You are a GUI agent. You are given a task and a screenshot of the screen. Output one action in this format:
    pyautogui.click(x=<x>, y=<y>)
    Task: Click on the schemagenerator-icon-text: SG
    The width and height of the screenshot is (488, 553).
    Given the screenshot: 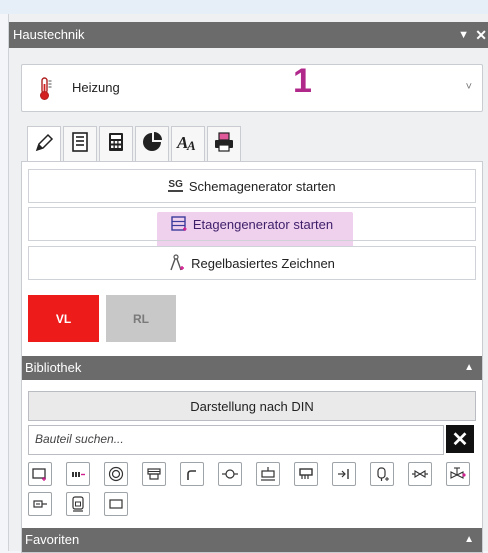 What is the action you would take?
    pyautogui.click(x=175, y=185)
    